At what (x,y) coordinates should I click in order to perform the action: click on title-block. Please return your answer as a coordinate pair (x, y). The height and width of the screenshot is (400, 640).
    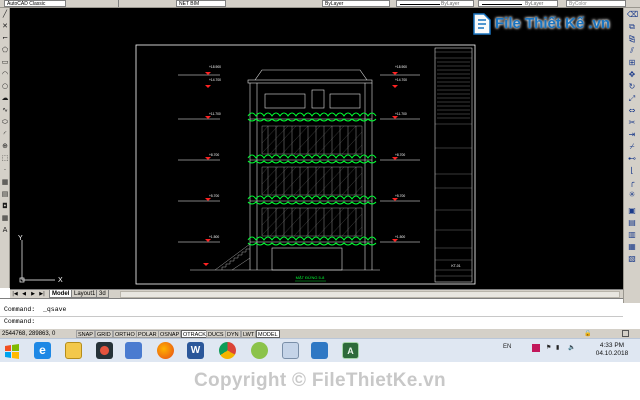
    Looking at the image, I should click on (453, 165).